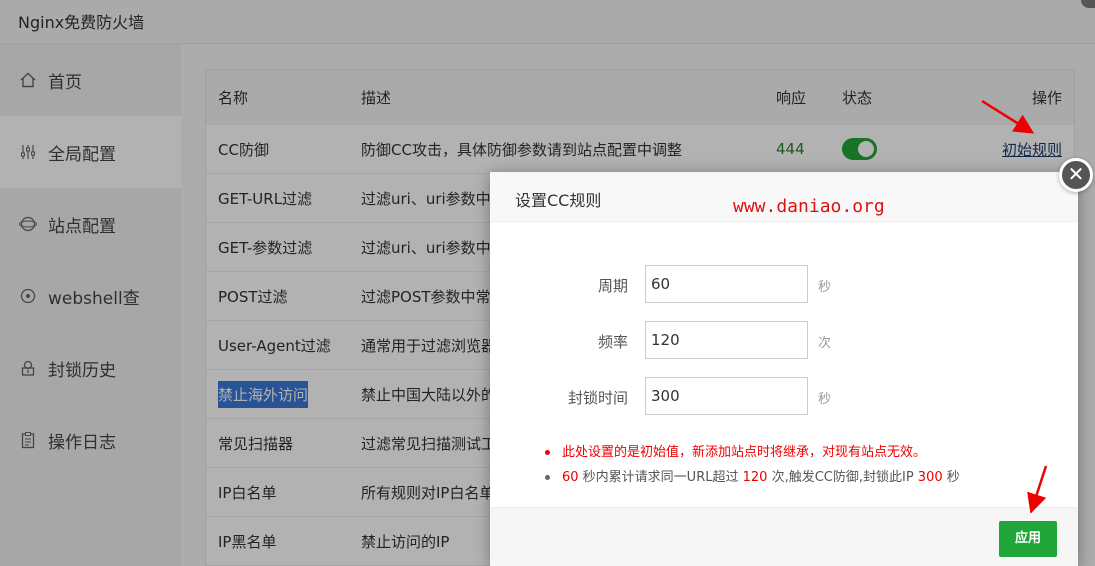  I want to click on frequency-label: 频率, so click(612, 342).